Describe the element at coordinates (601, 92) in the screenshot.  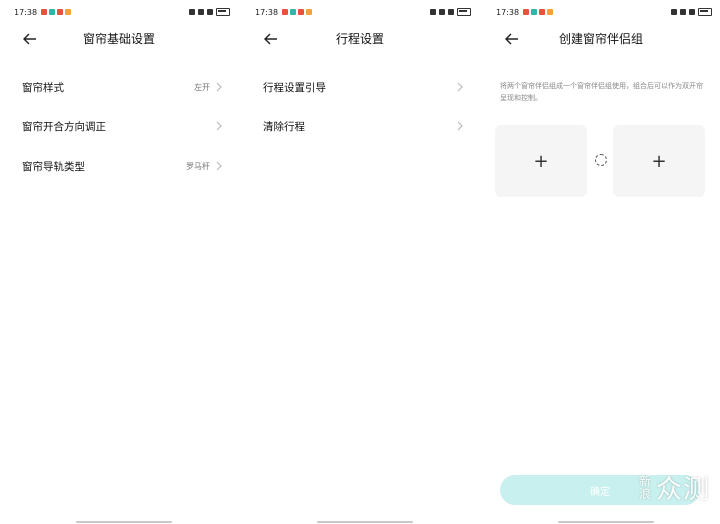
I see `group-description: 将两个窗帘伴侣组成一个窗帘伴侣组使用，组合后可以作为双开帘呈现和控制。` at that location.